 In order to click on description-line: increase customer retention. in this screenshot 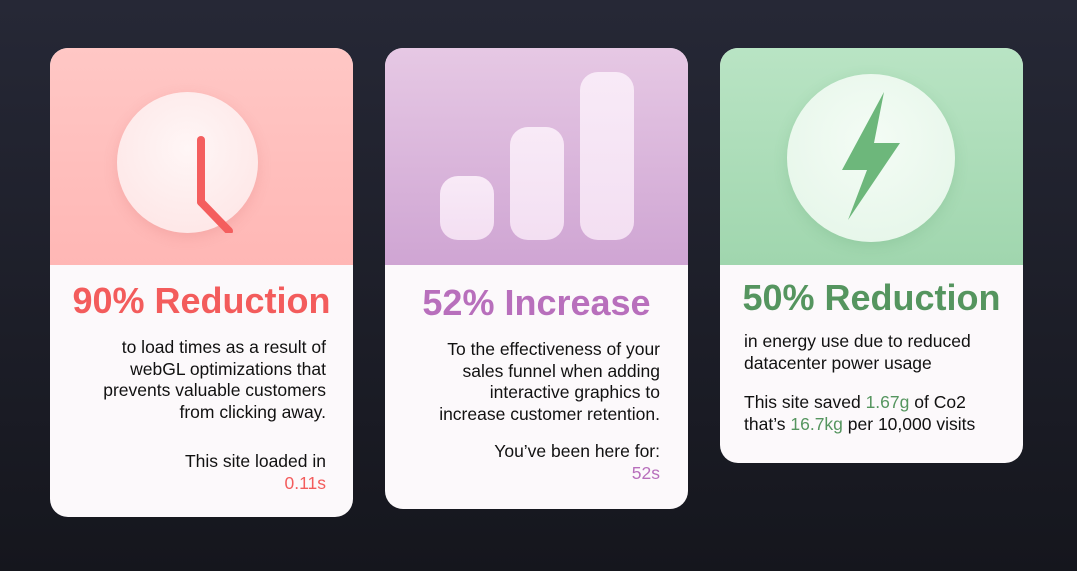, I will do `click(549, 413)`.